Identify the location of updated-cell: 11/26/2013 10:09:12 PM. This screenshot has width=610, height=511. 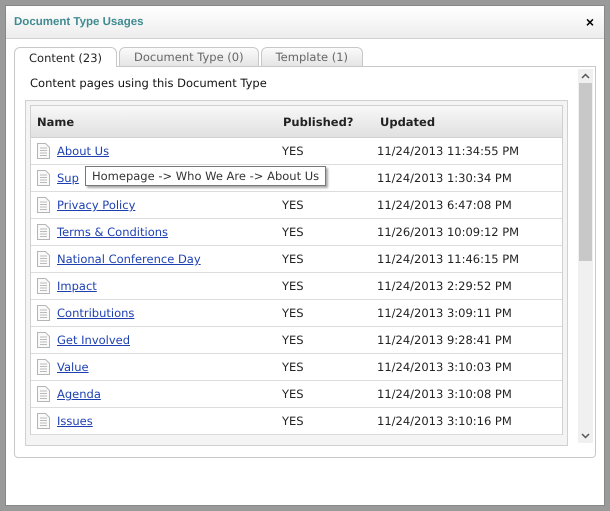
(448, 232).